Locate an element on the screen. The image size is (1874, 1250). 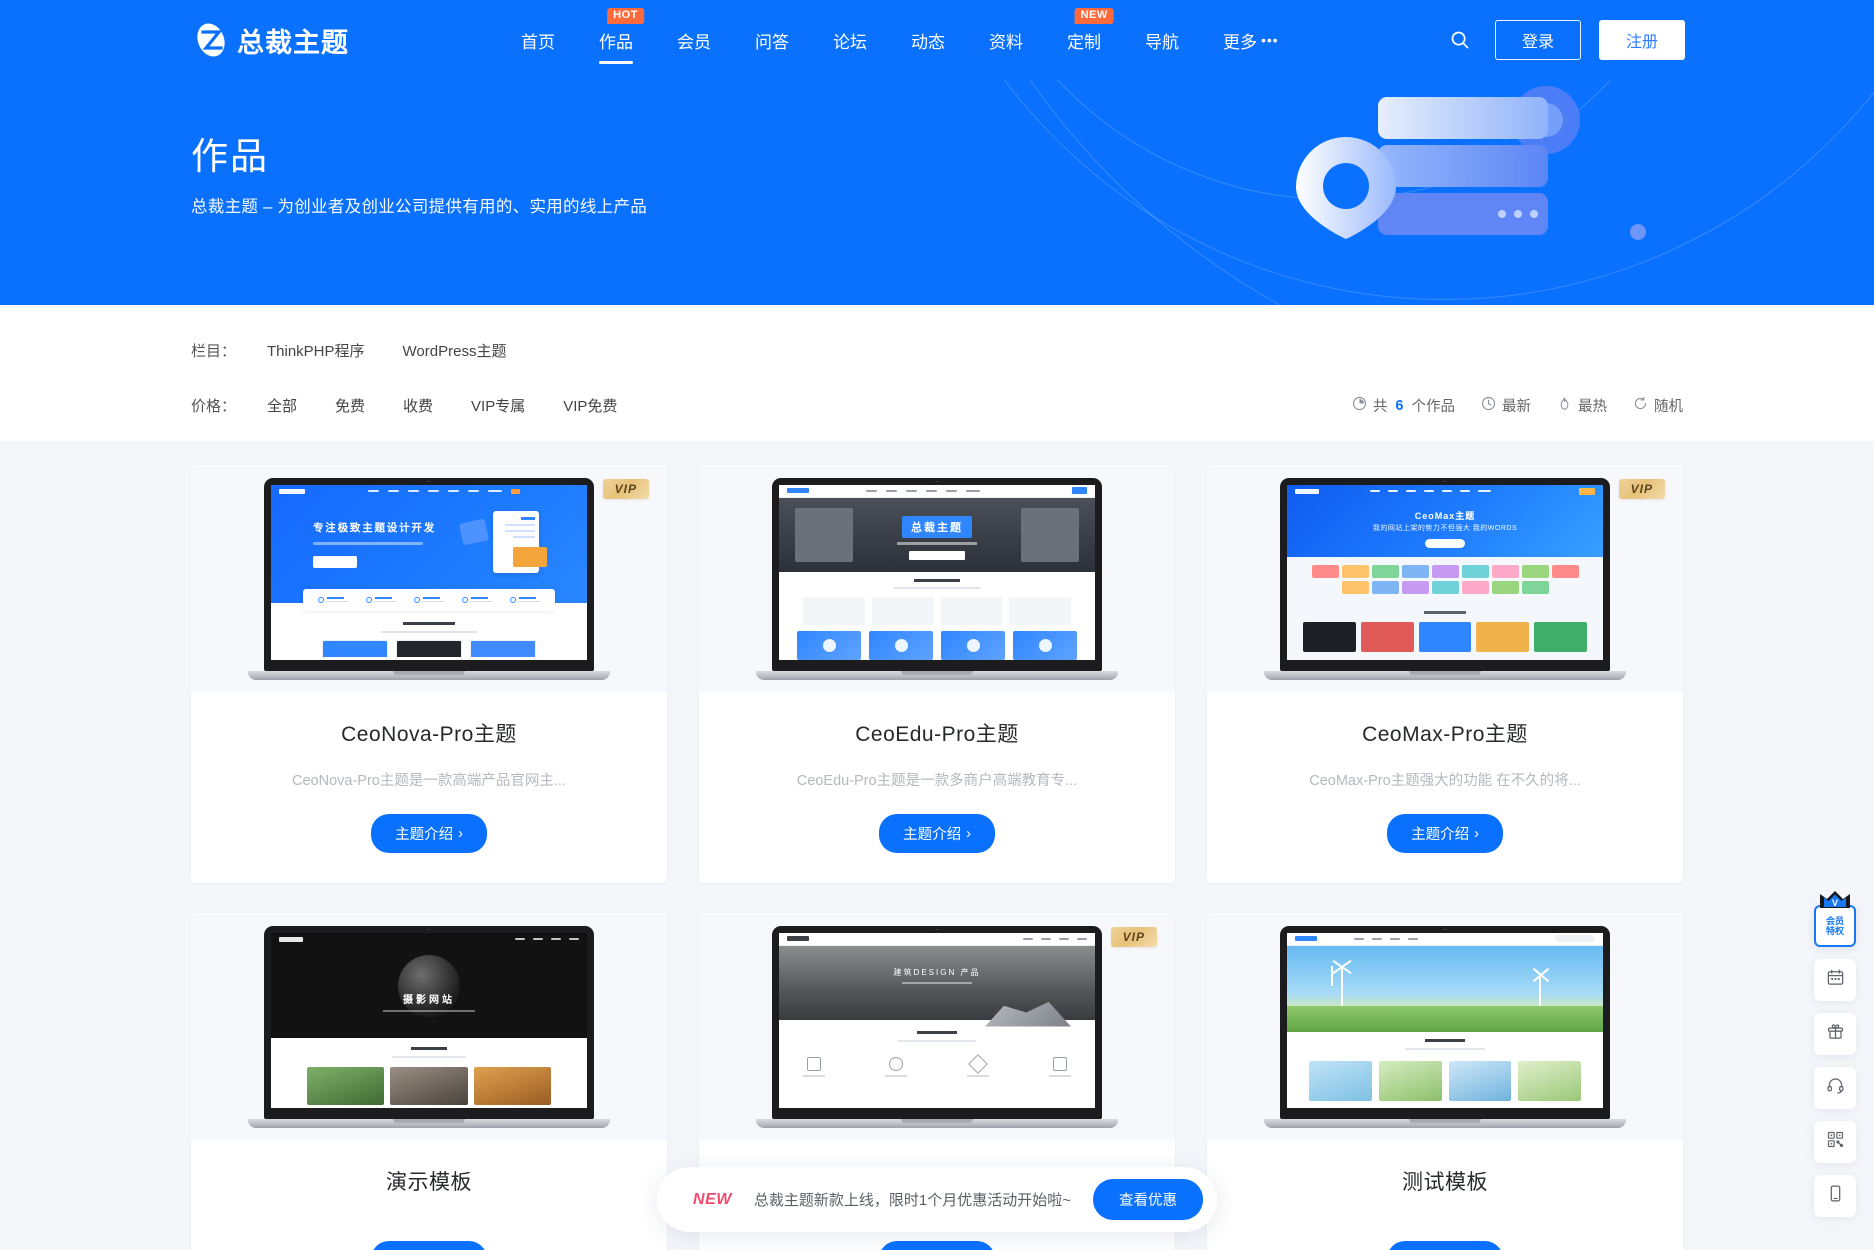
nav-label: 问答 is located at coordinates (772, 42).